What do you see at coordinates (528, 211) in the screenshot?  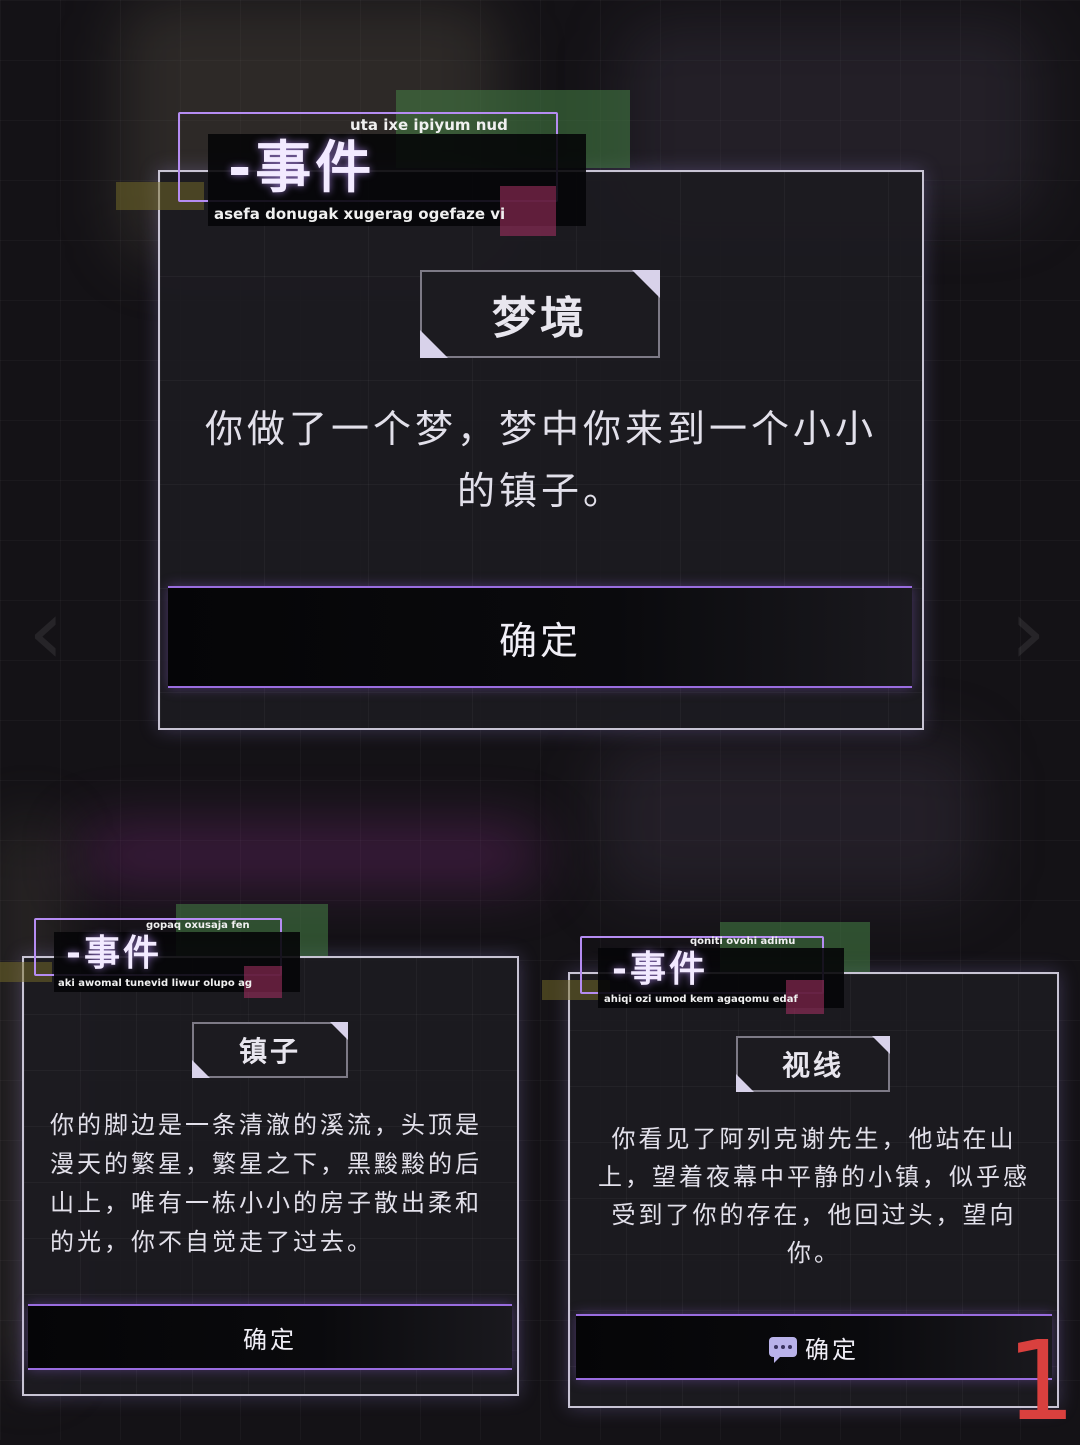 I see `header-decor` at bounding box center [528, 211].